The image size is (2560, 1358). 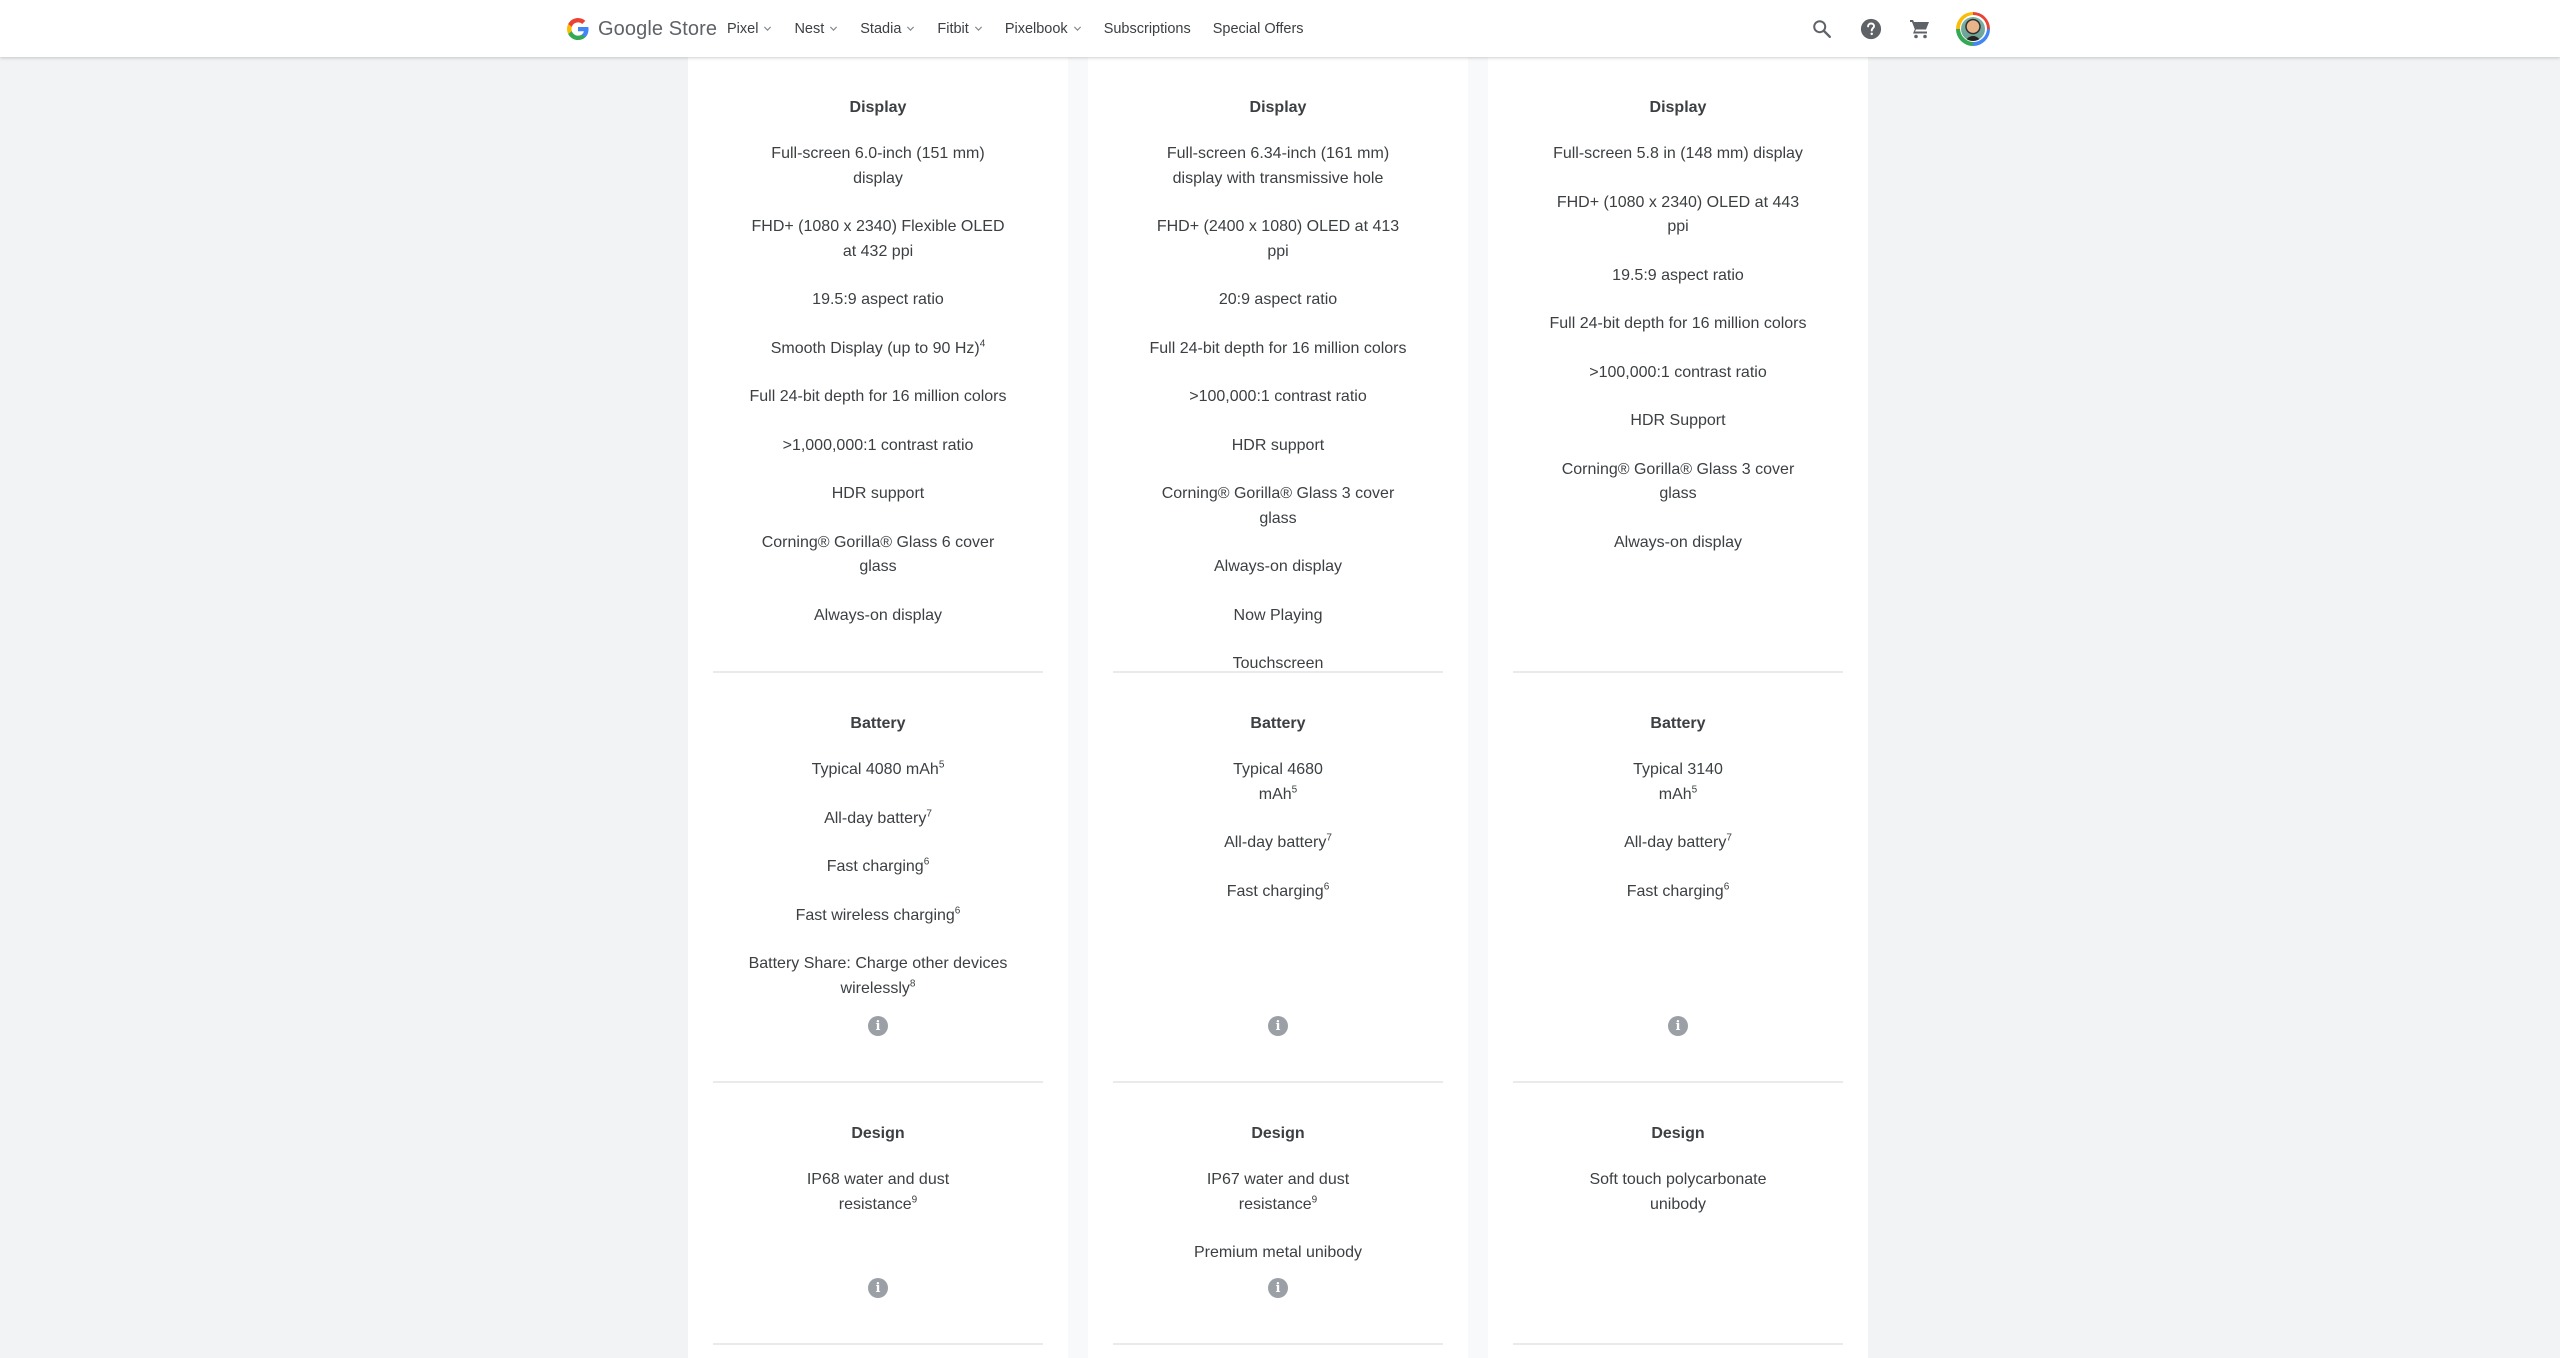 What do you see at coordinates (1278, 567) in the screenshot?
I see `spec-item: Always-on display` at bounding box center [1278, 567].